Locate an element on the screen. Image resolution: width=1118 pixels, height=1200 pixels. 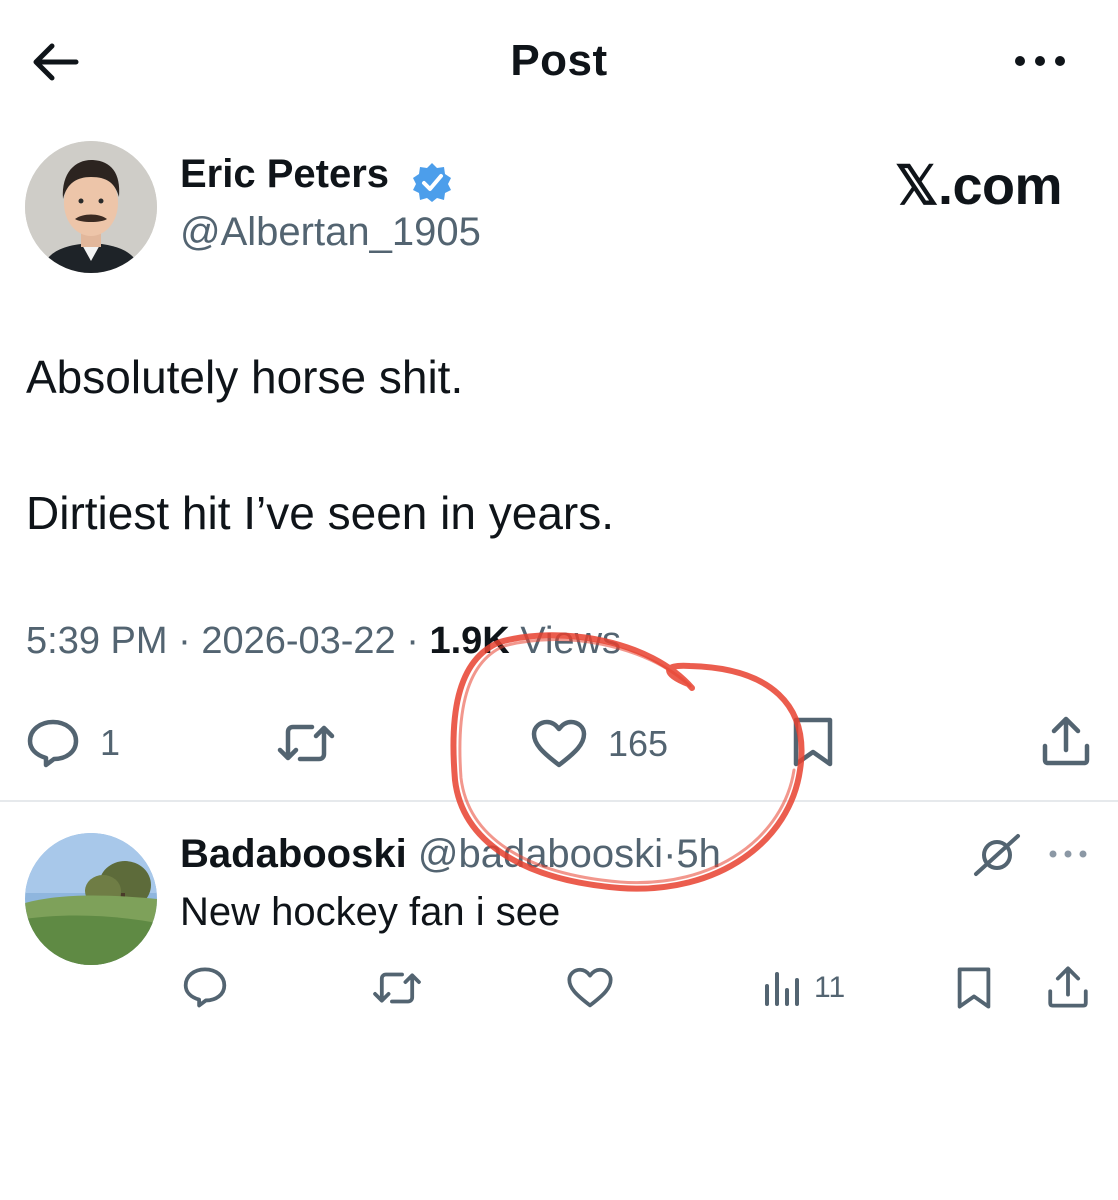
reply-bookmark-button is located at coordinates (974, 988).